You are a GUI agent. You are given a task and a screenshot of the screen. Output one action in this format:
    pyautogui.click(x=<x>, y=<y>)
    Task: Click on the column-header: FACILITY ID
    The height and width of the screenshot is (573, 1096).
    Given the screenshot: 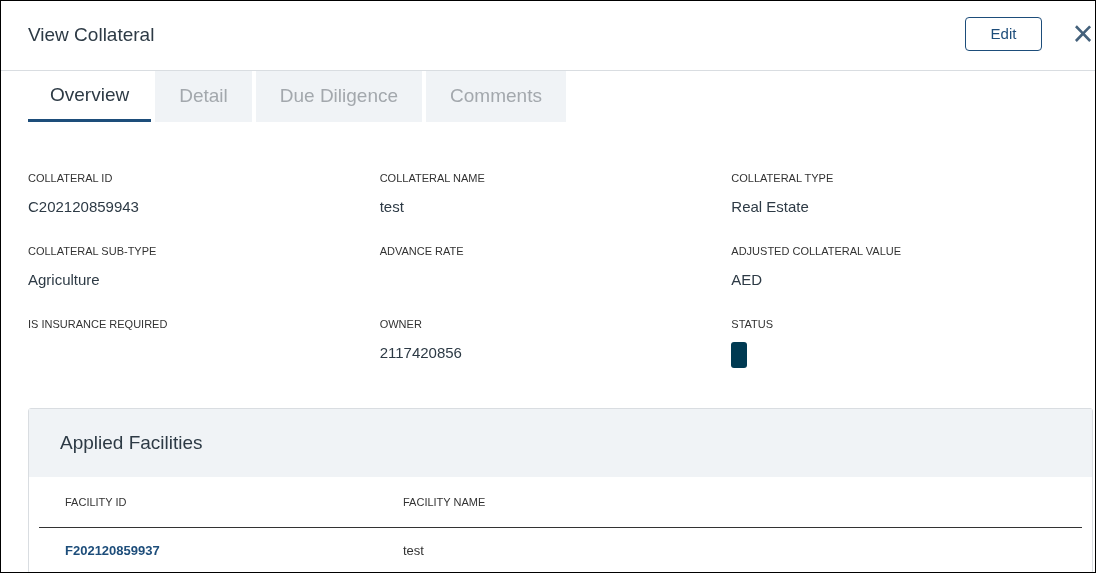 What is the action you would take?
    pyautogui.click(x=96, y=501)
    